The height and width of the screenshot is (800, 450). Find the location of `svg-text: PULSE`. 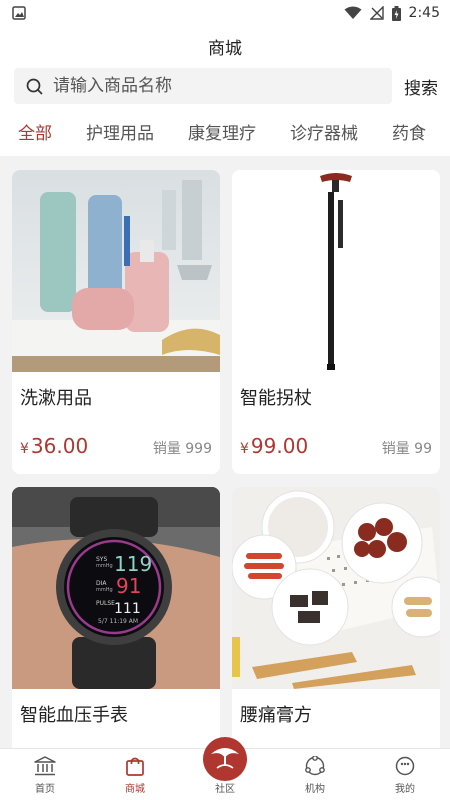

svg-text: PULSE is located at coordinates (105, 603).